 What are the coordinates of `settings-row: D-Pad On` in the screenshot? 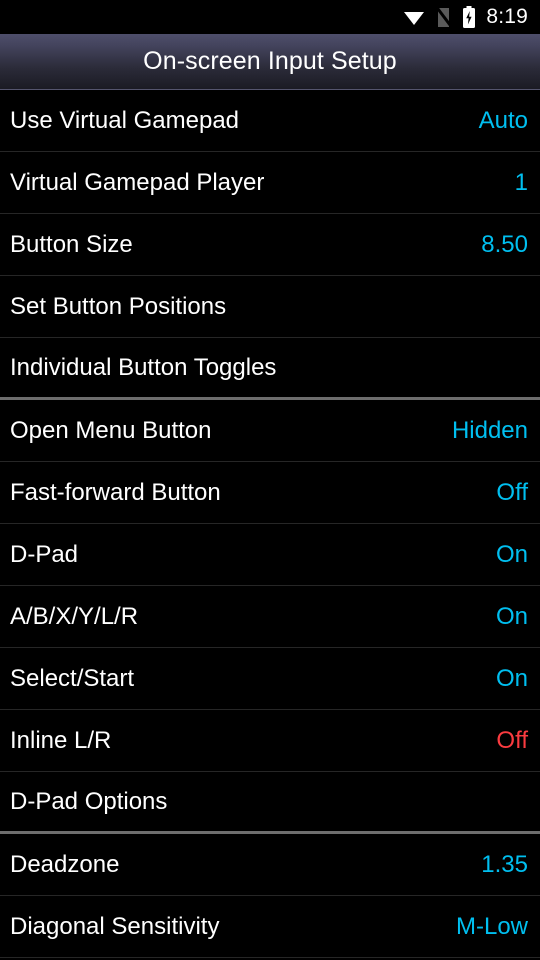 It's located at (270, 555).